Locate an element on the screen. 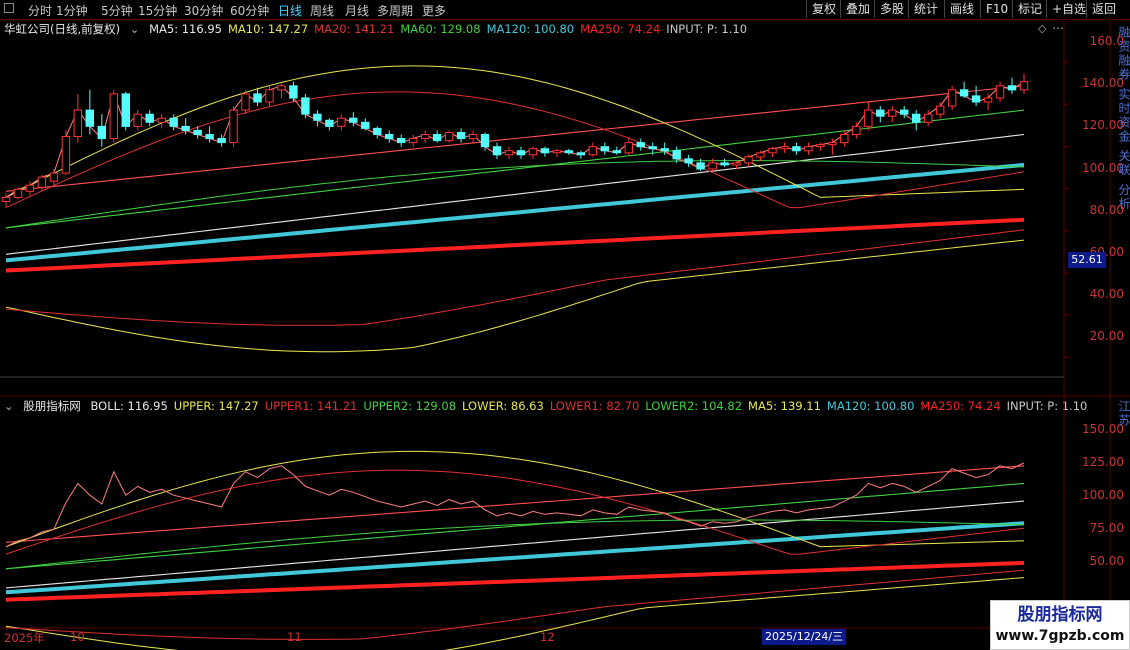 This screenshot has height=650, width=1130. toolbar-button-6: 标记 is located at coordinates (1029, 9).